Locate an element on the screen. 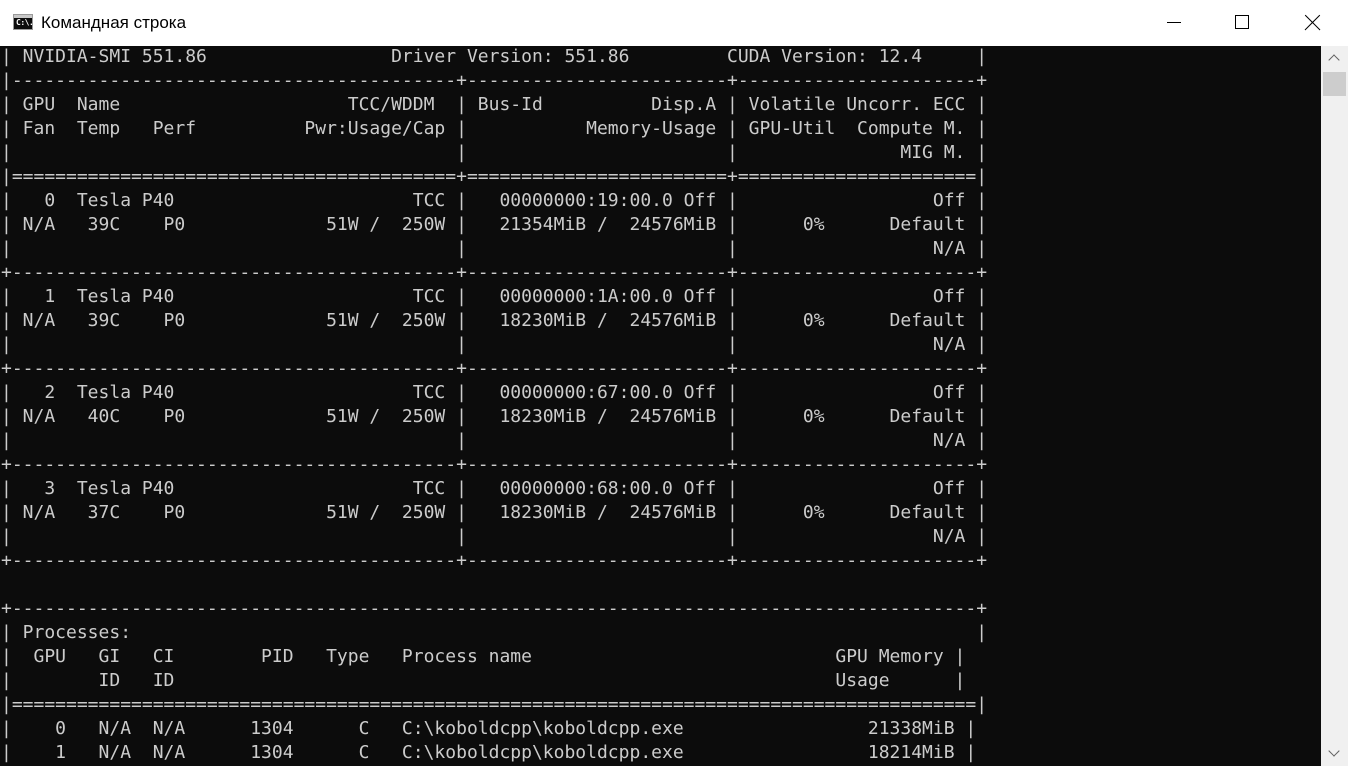  minimize-icon is located at coordinates (1174, 22).